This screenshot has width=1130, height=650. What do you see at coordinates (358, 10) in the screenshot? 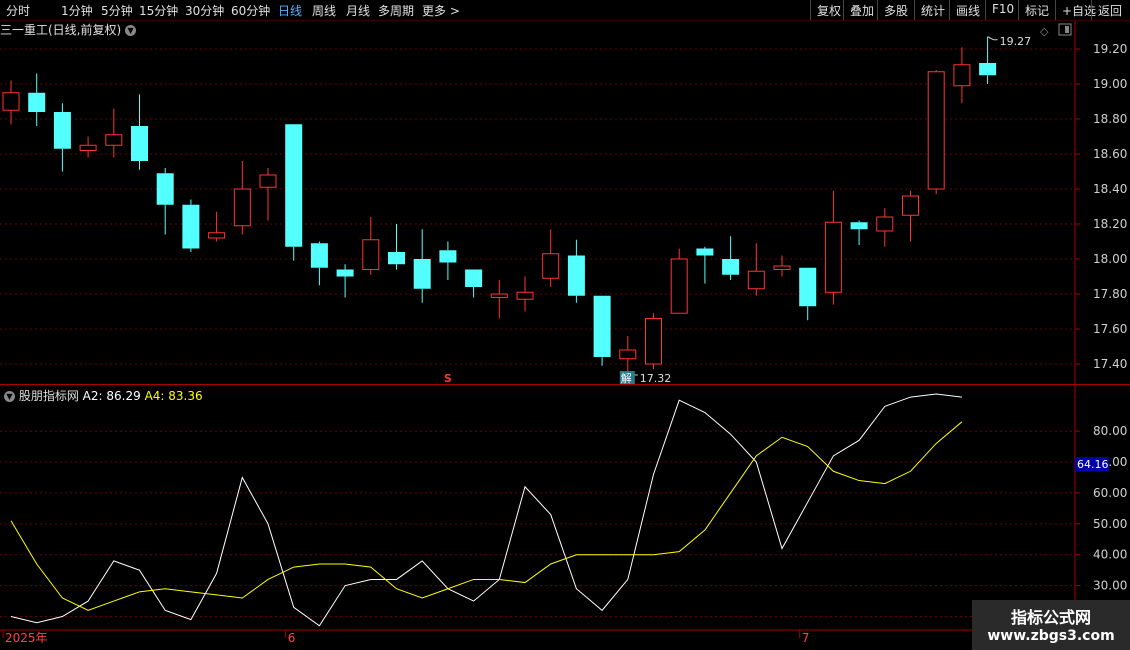
I see `period-tab-monthly: 月线` at bounding box center [358, 10].